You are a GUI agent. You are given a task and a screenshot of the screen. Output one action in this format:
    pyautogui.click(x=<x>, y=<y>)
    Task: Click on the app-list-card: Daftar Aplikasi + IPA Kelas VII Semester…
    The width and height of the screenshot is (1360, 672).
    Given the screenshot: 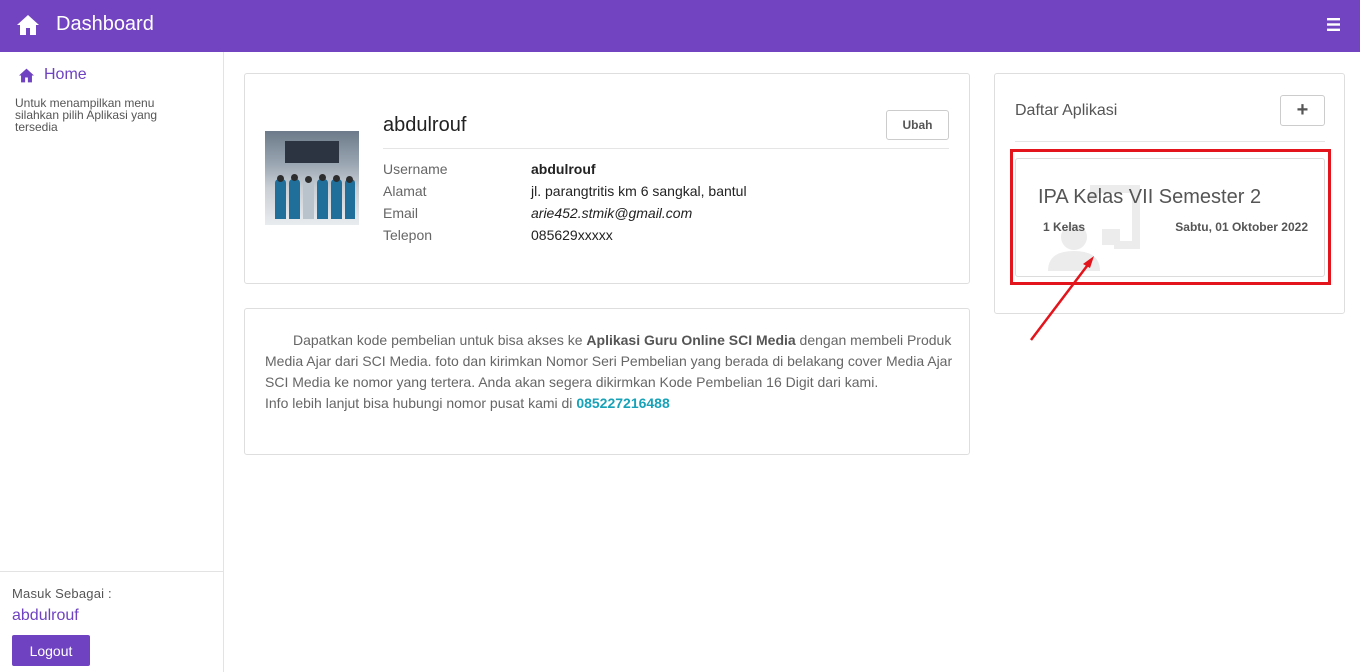 What is the action you would take?
    pyautogui.click(x=1169, y=193)
    